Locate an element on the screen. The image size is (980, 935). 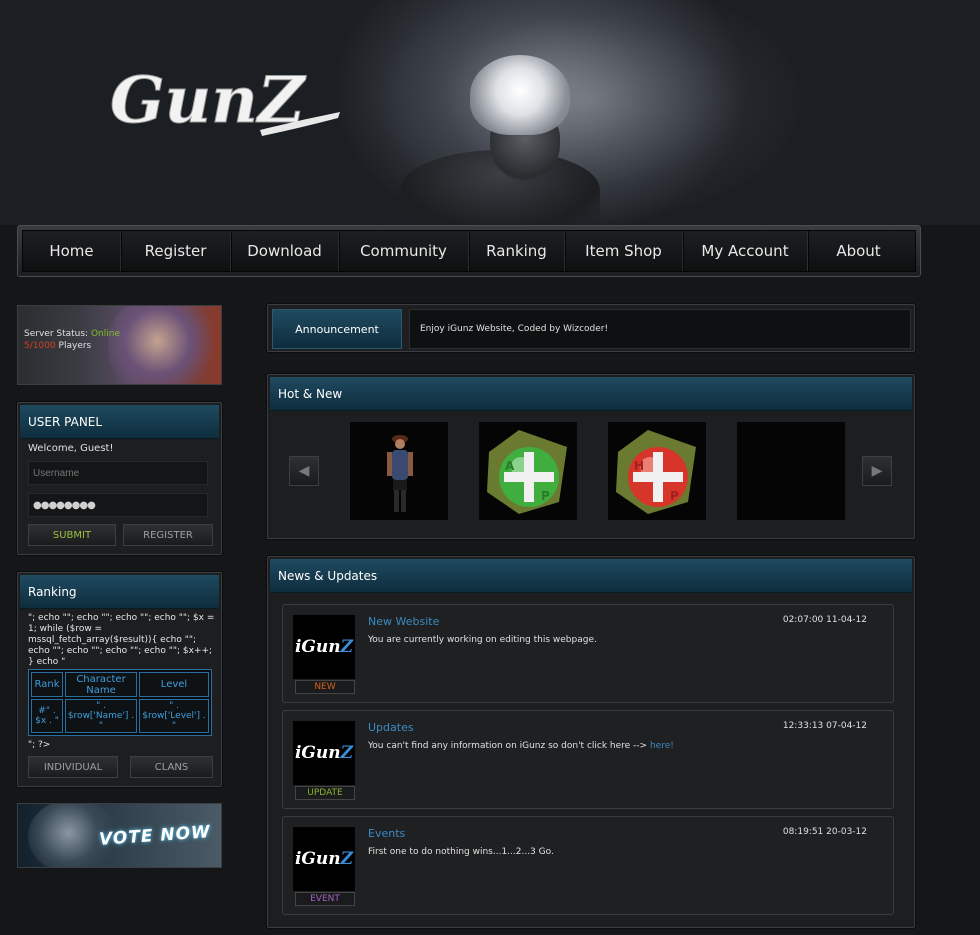
news-title-link: New Website is located at coordinates (403, 621).